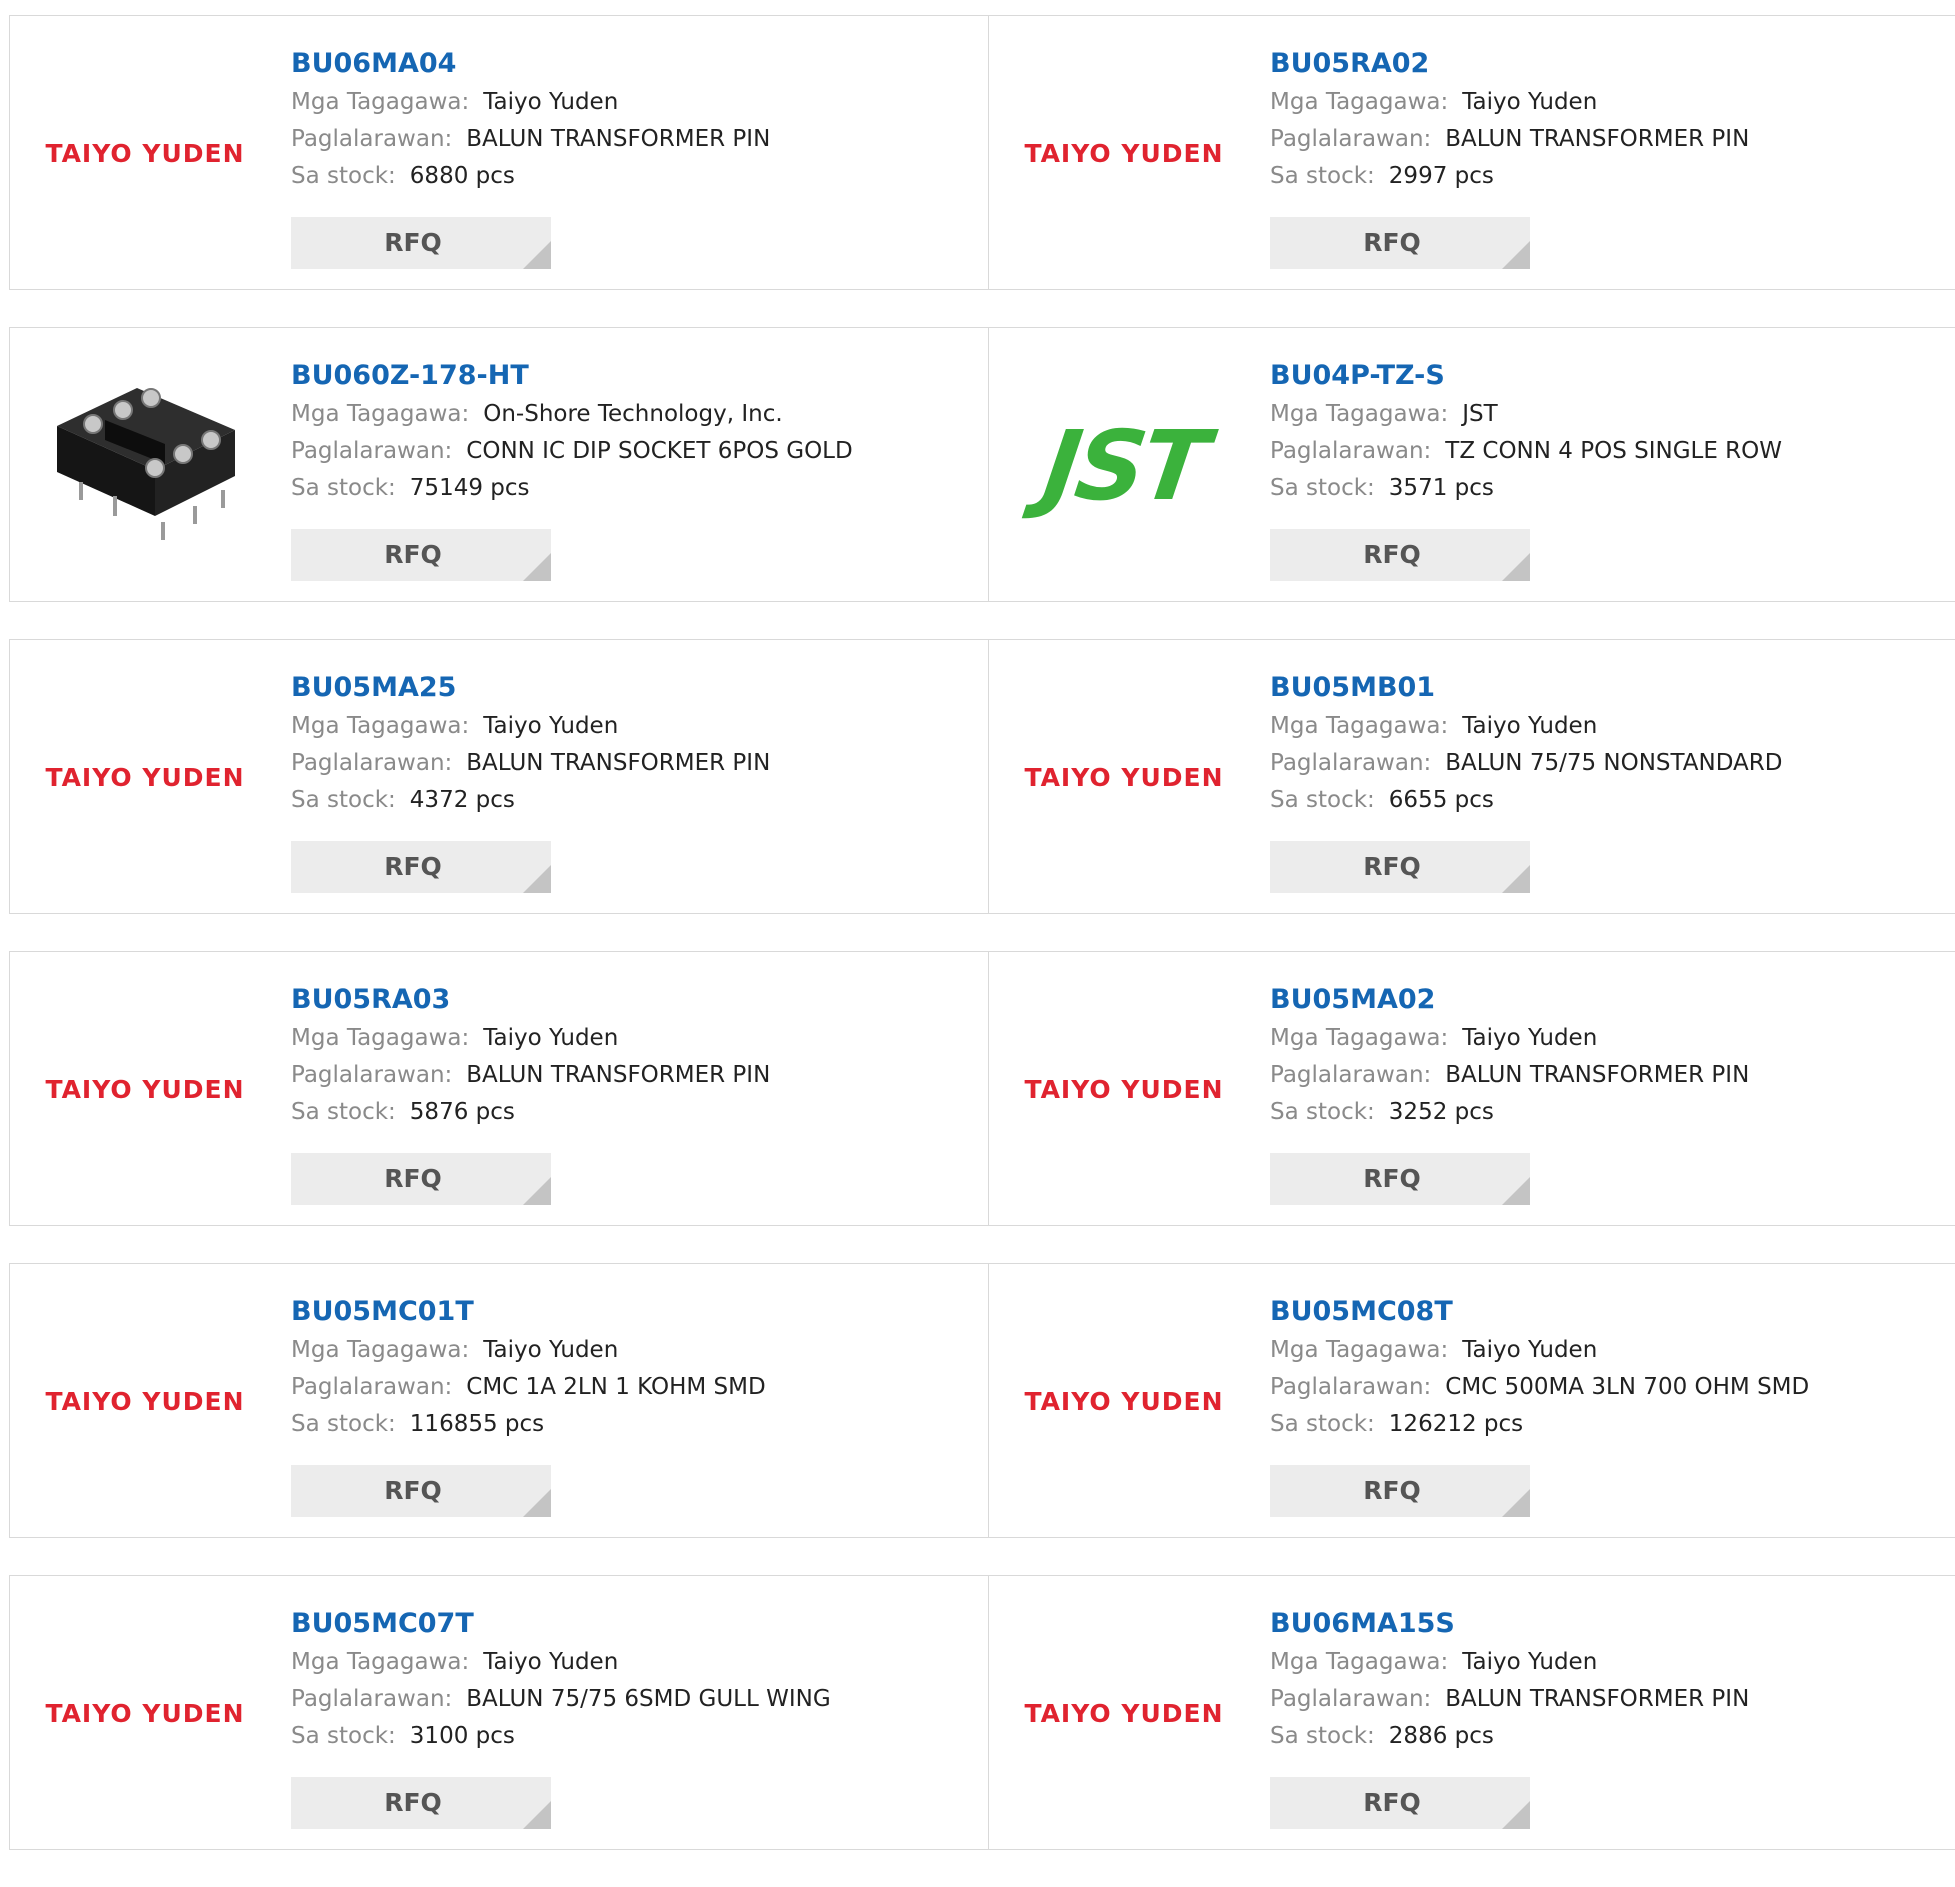  I want to click on description-row: Paglalarawan: BALUN TRANSFORMER PIN, so click(530, 139).